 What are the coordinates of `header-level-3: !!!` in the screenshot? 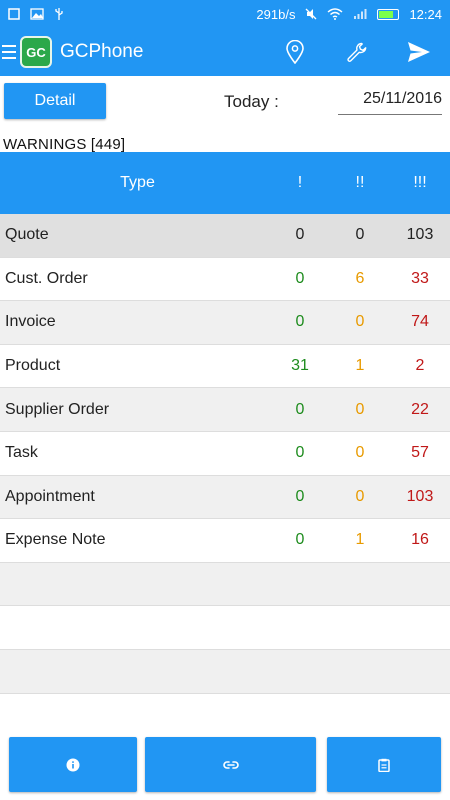 It's located at (420, 182).